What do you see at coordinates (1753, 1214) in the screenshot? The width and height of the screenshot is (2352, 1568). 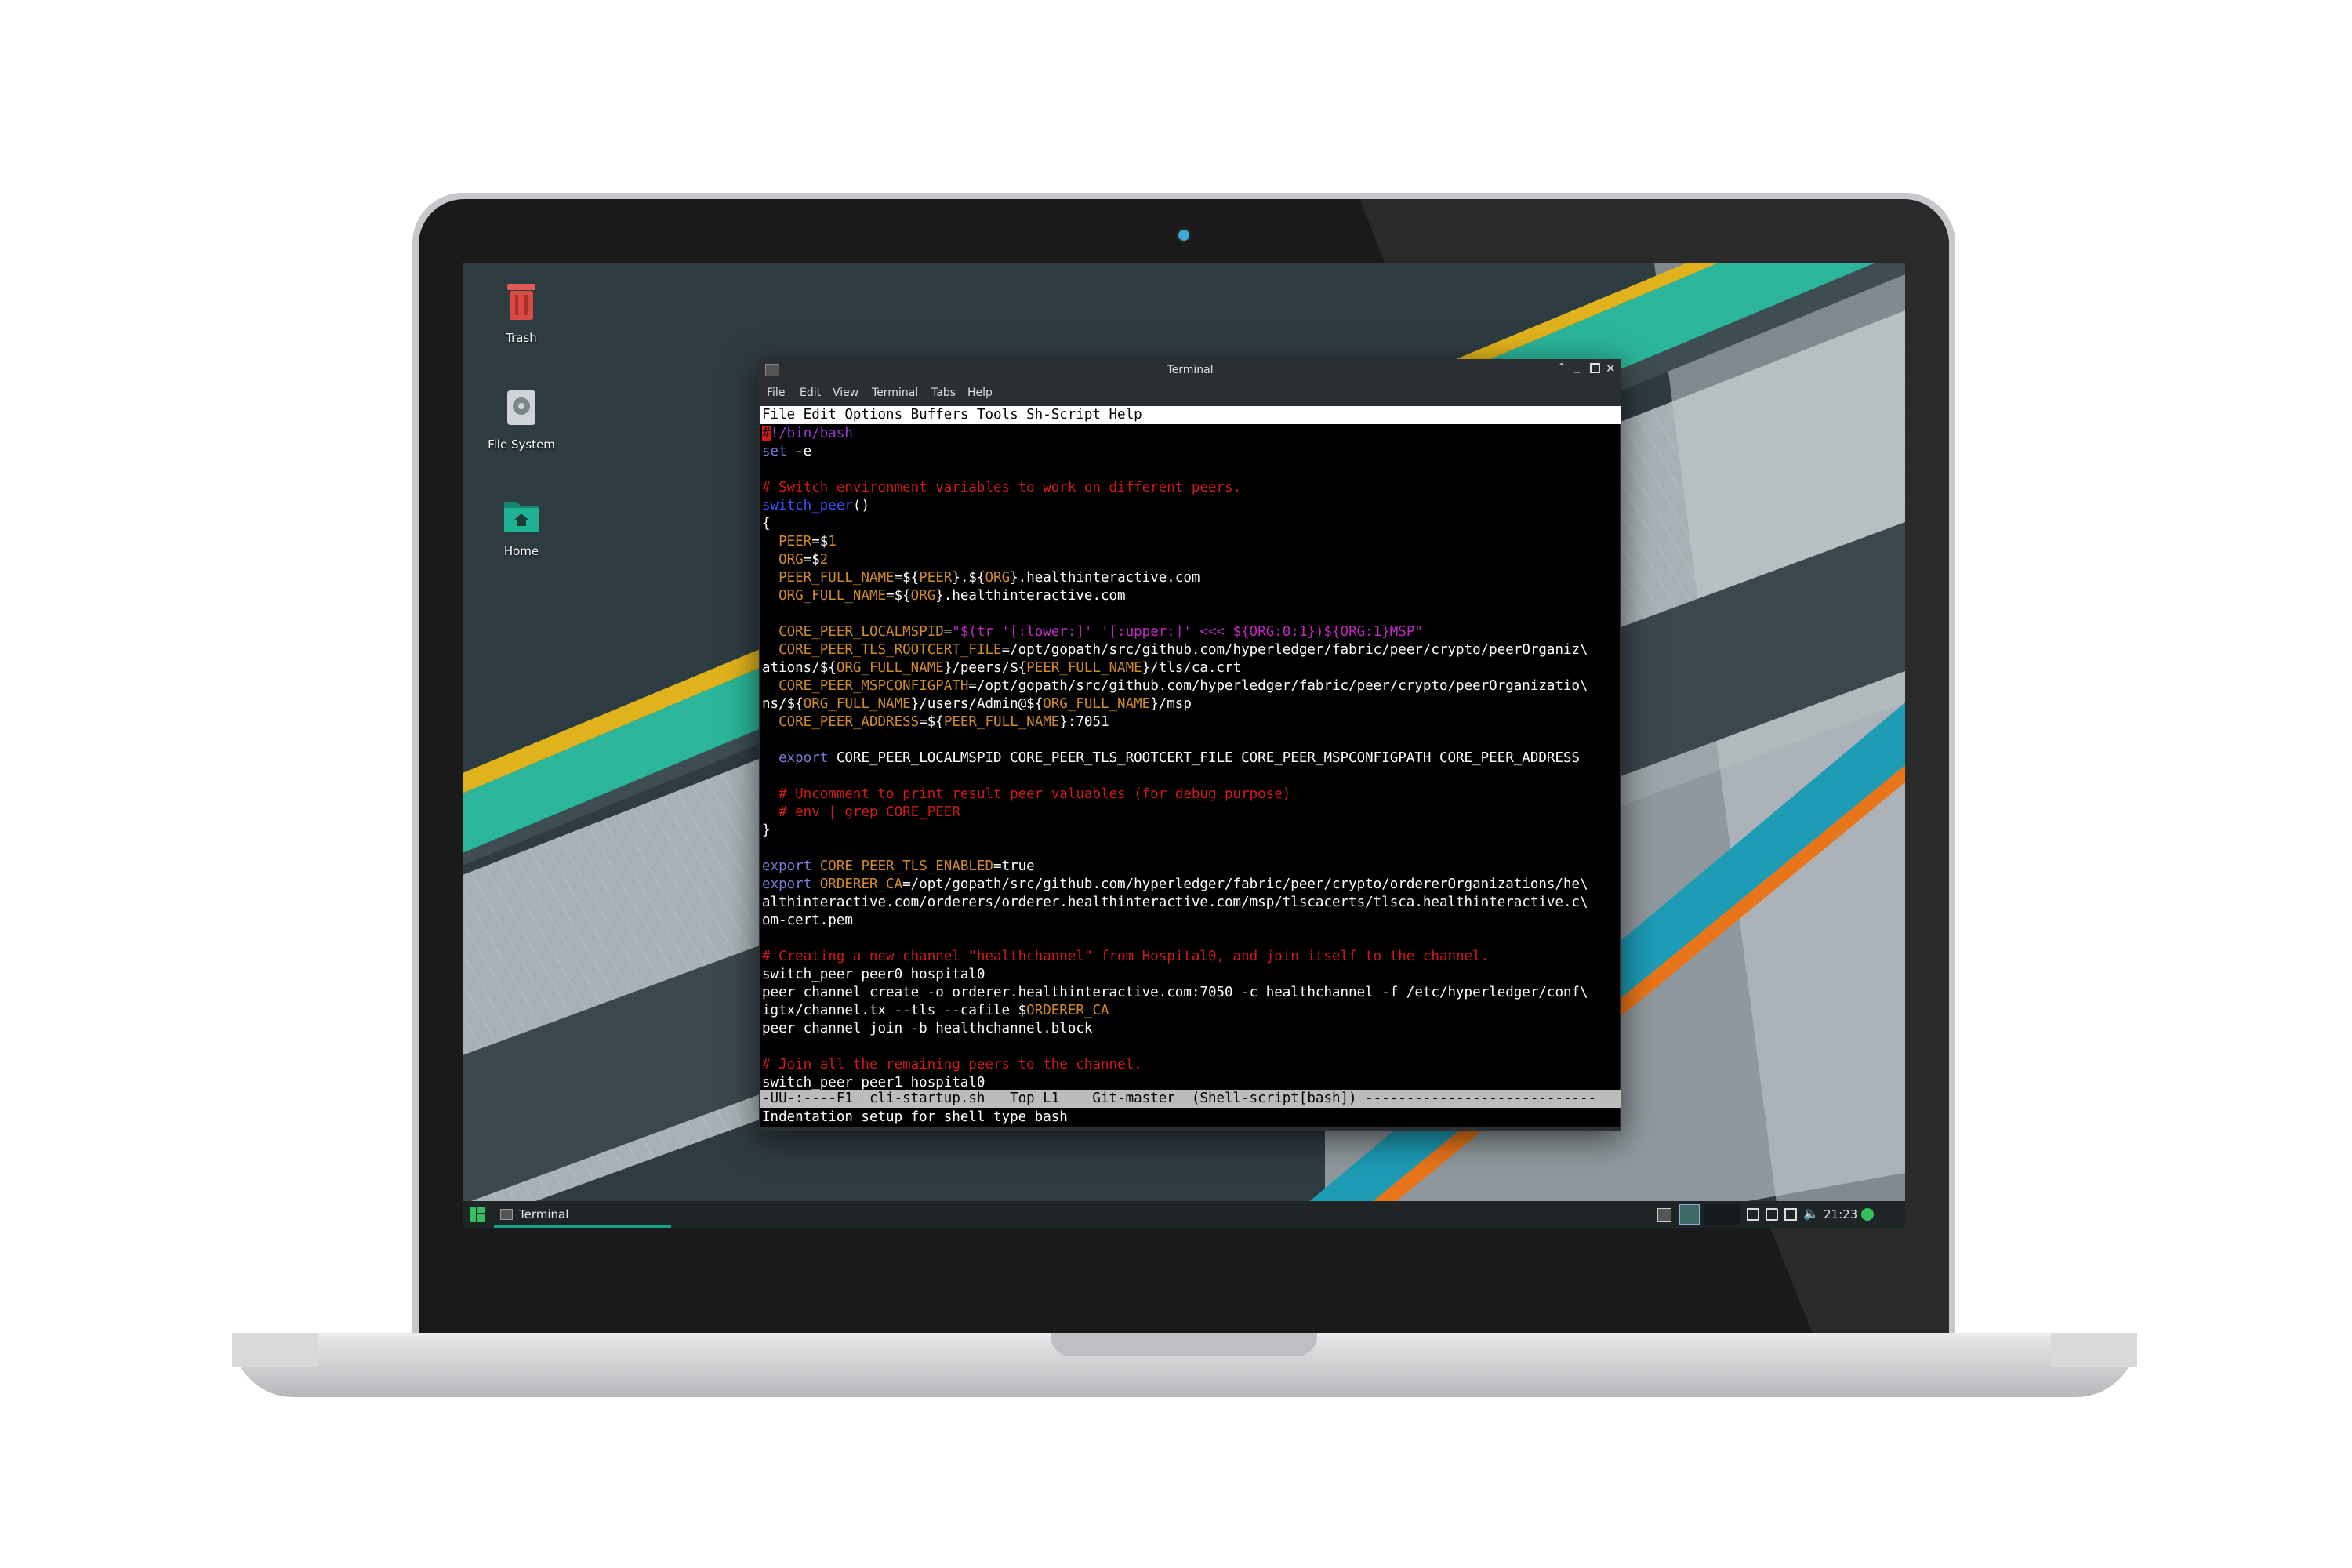 I see `notification-icon` at bounding box center [1753, 1214].